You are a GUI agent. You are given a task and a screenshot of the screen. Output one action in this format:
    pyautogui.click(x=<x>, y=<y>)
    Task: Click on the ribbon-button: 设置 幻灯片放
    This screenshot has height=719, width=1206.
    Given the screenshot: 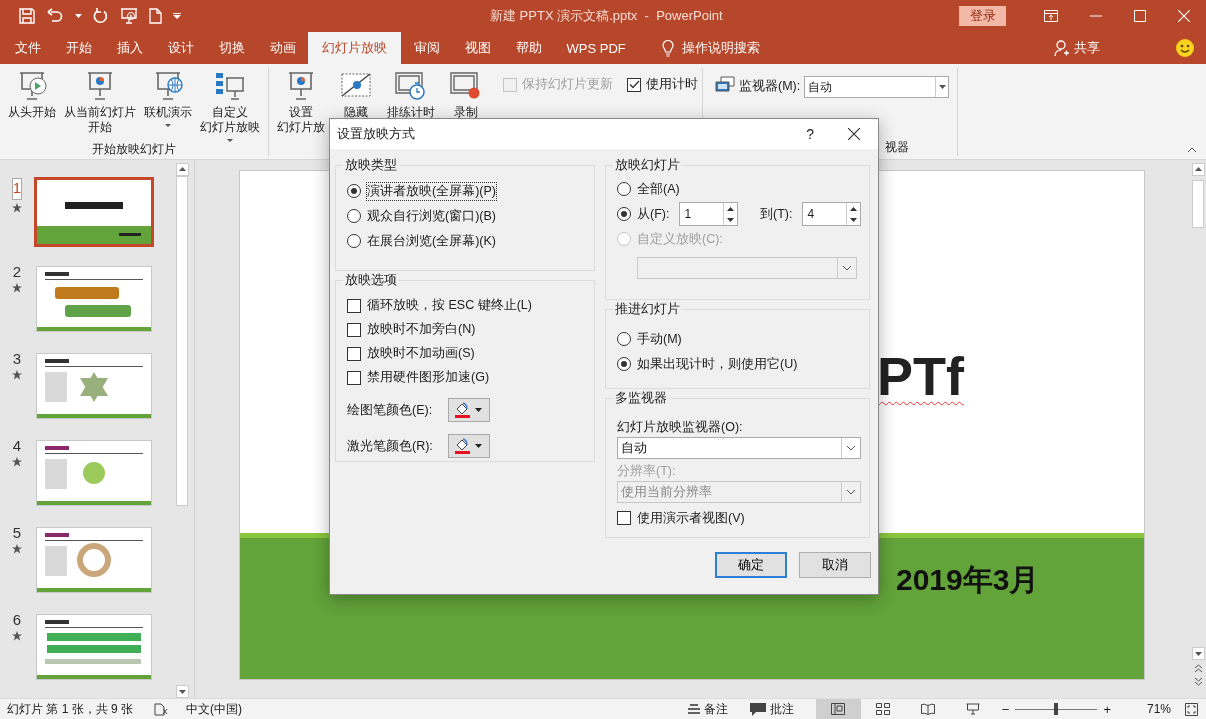 What is the action you would take?
    pyautogui.click(x=301, y=112)
    